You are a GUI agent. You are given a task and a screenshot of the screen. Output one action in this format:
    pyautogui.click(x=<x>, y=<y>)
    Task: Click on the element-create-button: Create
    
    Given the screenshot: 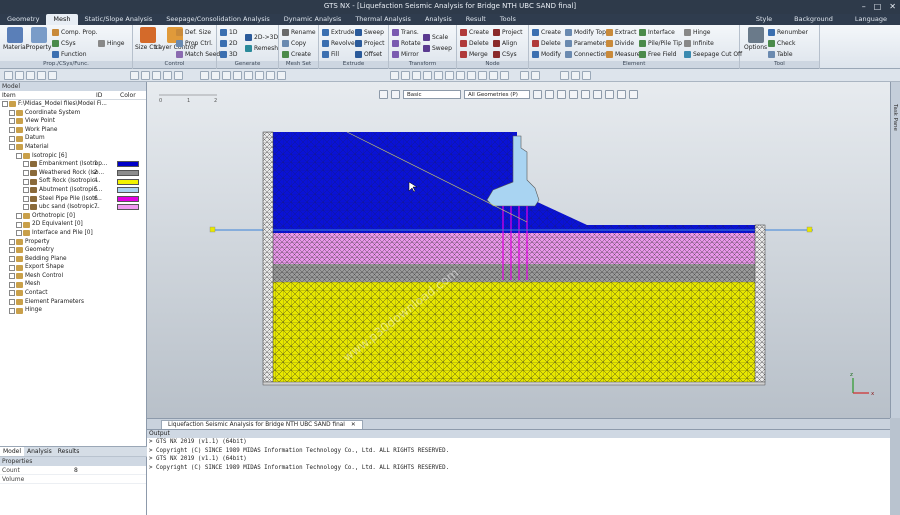 What is the action you would take?
    pyautogui.click(x=546, y=32)
    